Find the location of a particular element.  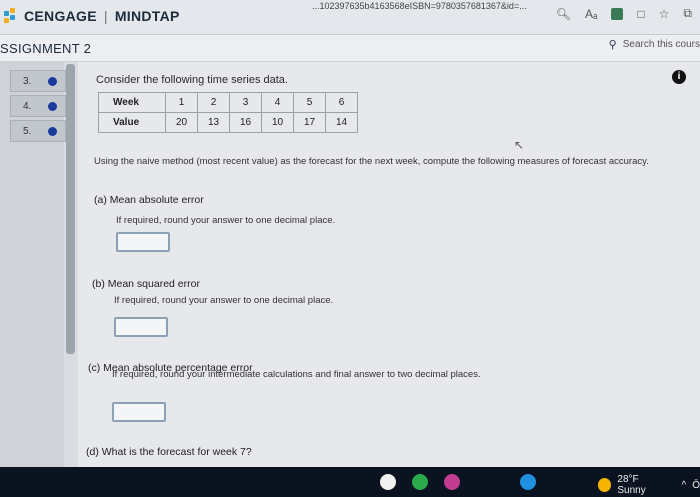

sun-icon is located at coordinates (605, 485).